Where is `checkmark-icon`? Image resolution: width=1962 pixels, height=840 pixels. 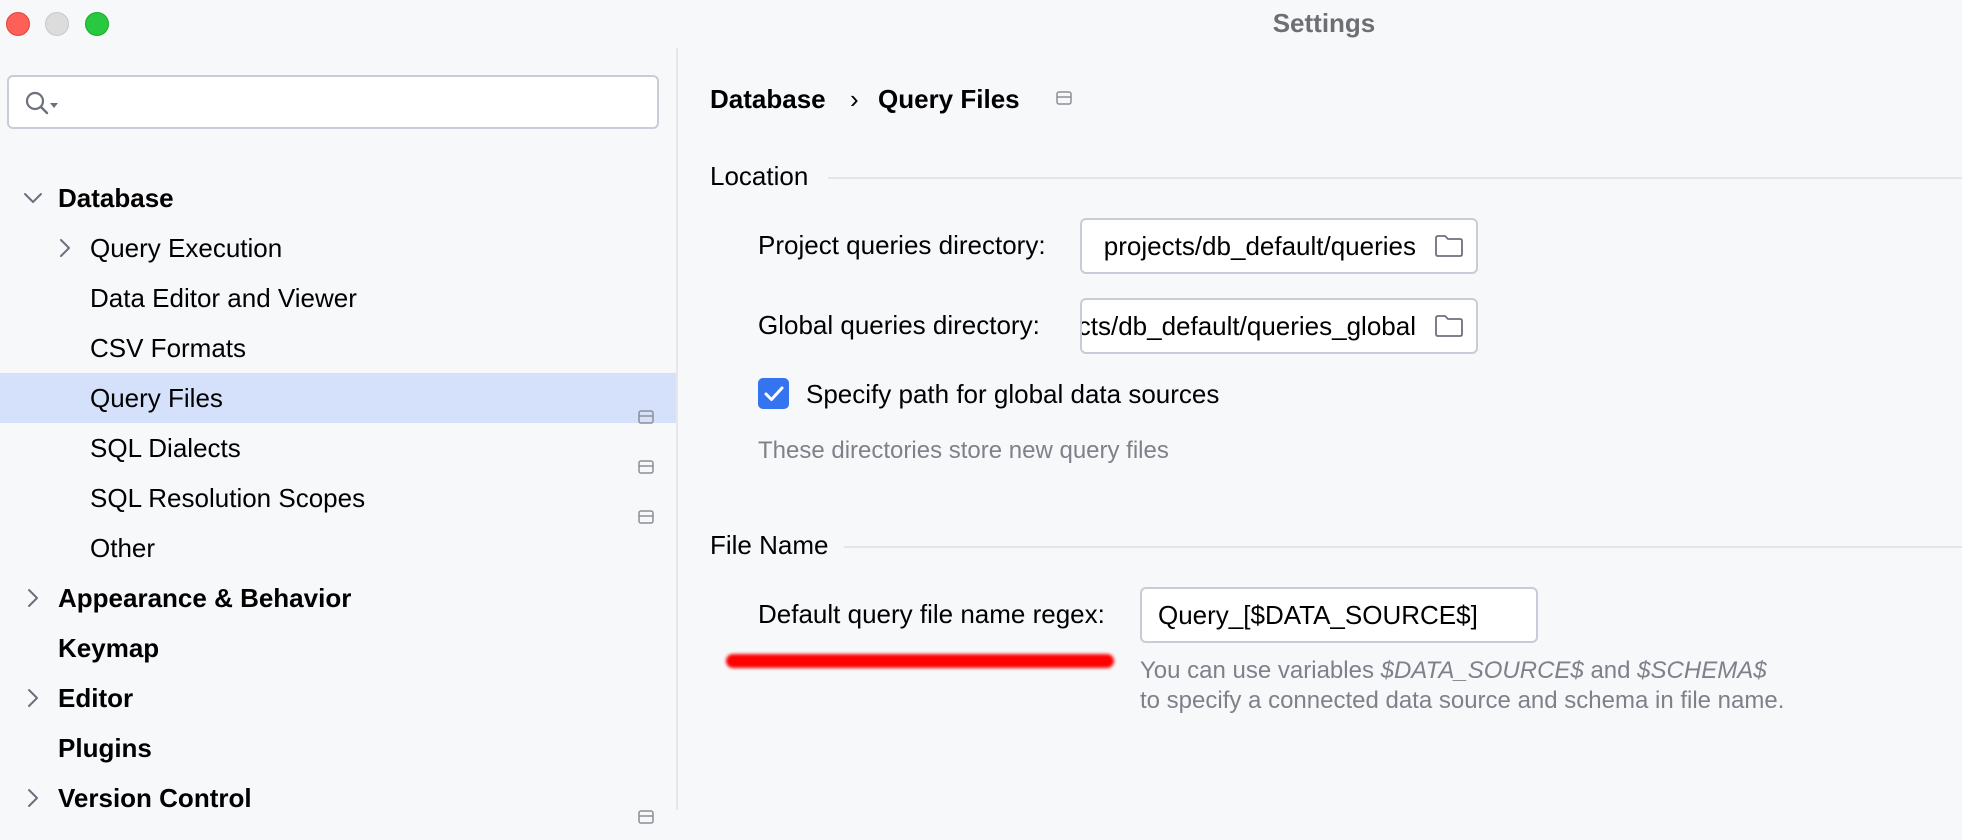 checkmark-icon is located at coordinates (774, 393).